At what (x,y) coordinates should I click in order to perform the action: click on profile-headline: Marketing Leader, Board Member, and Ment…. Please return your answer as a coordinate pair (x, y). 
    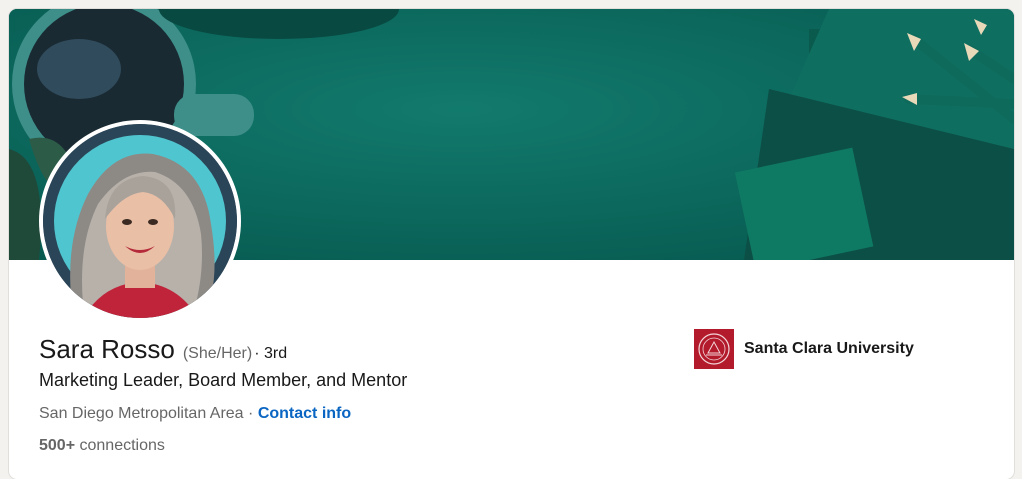
    Looking at the image, I should click on (223, 380).